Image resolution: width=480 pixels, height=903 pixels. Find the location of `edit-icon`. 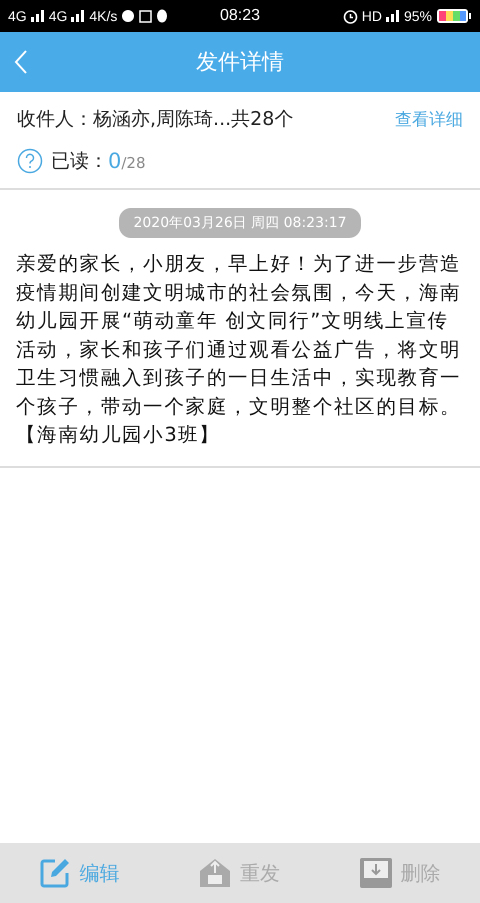

edit-icon is located at coordinates (55, 873).